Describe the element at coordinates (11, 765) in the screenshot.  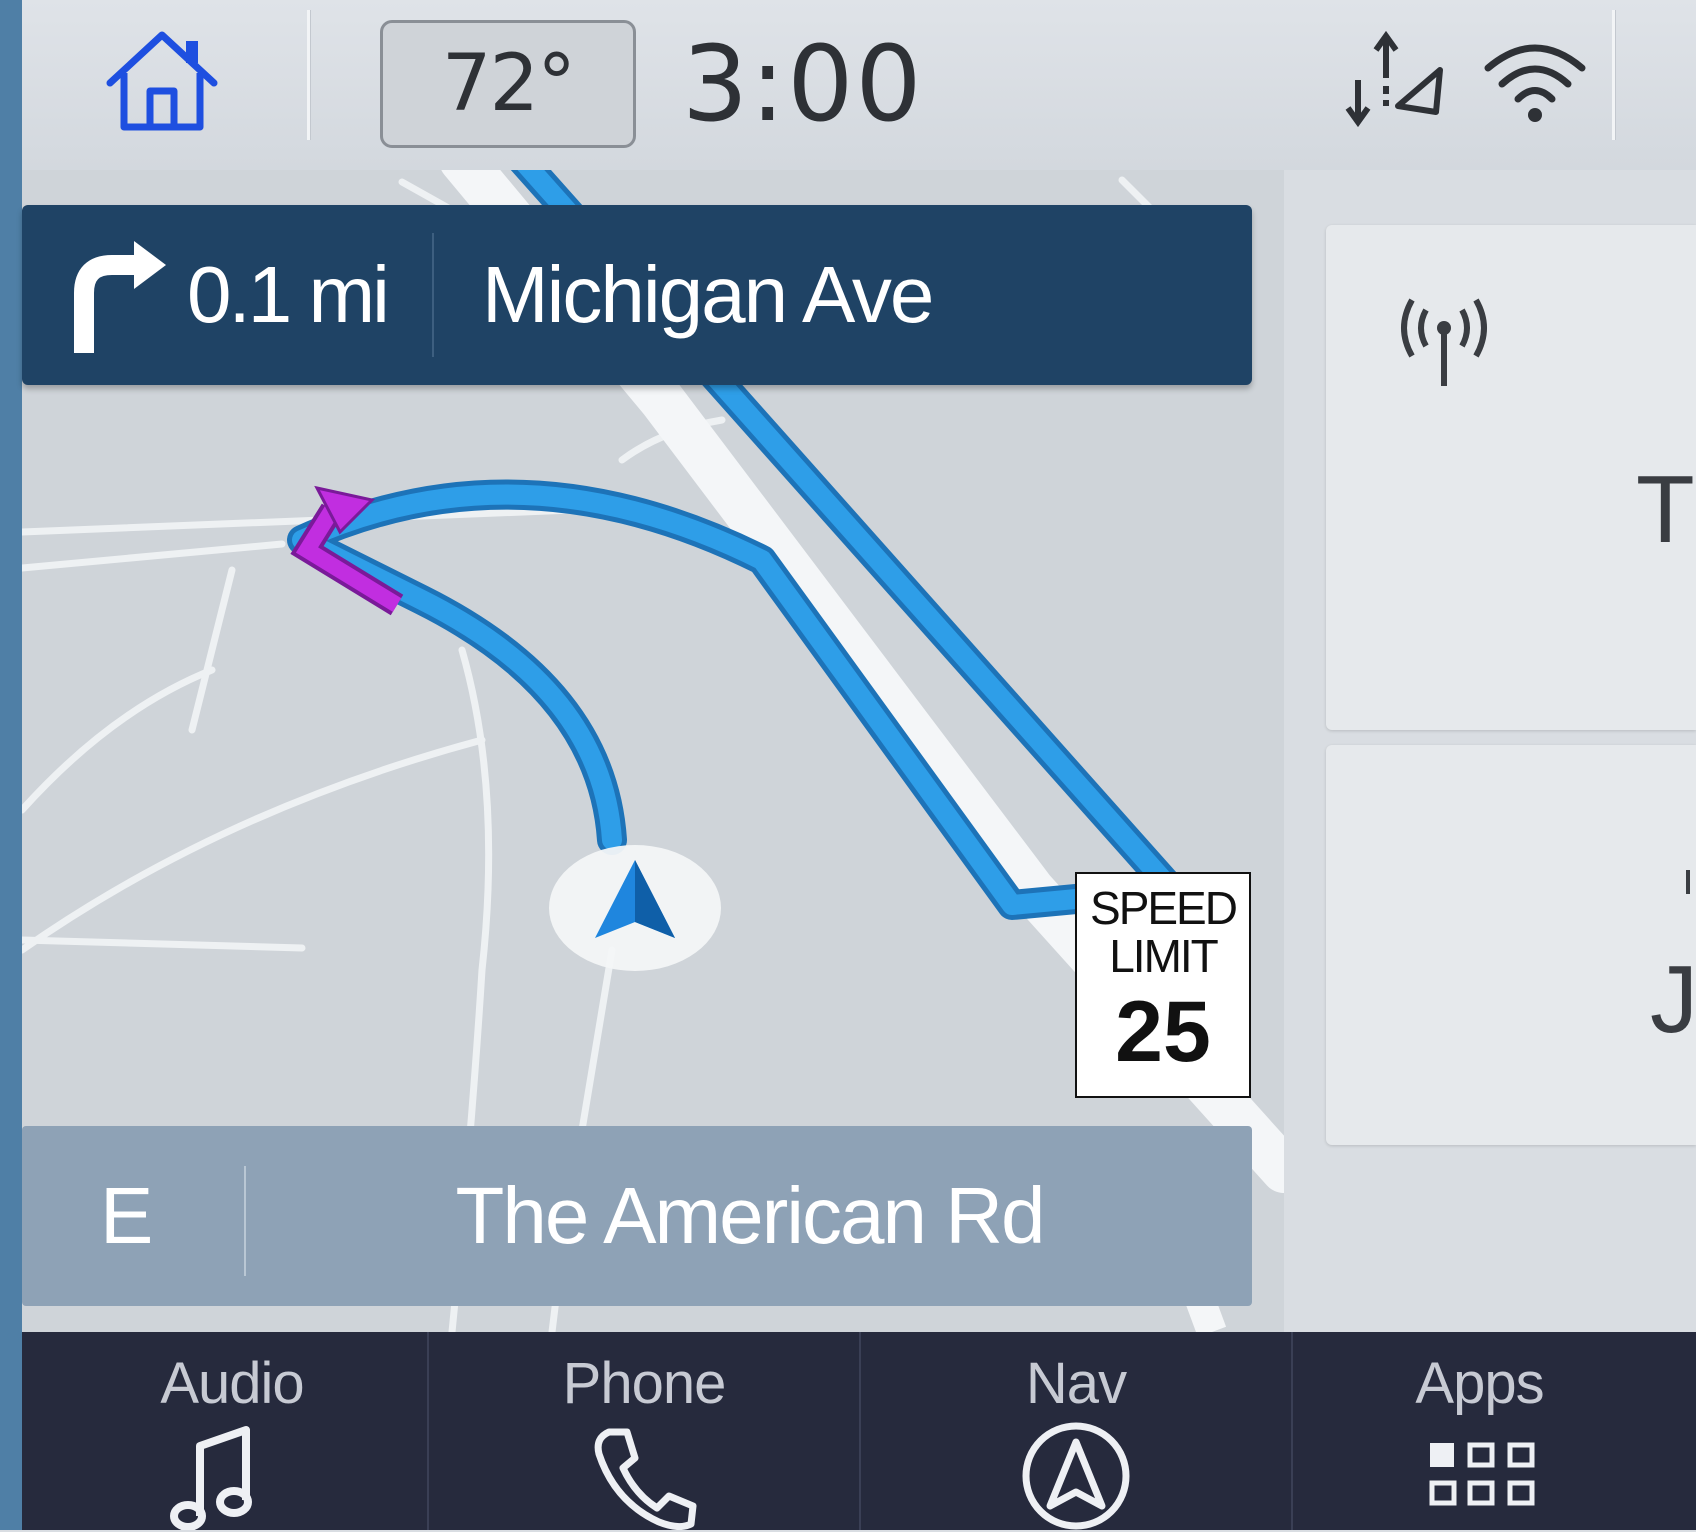
I see `left-edge-rail` at that location.